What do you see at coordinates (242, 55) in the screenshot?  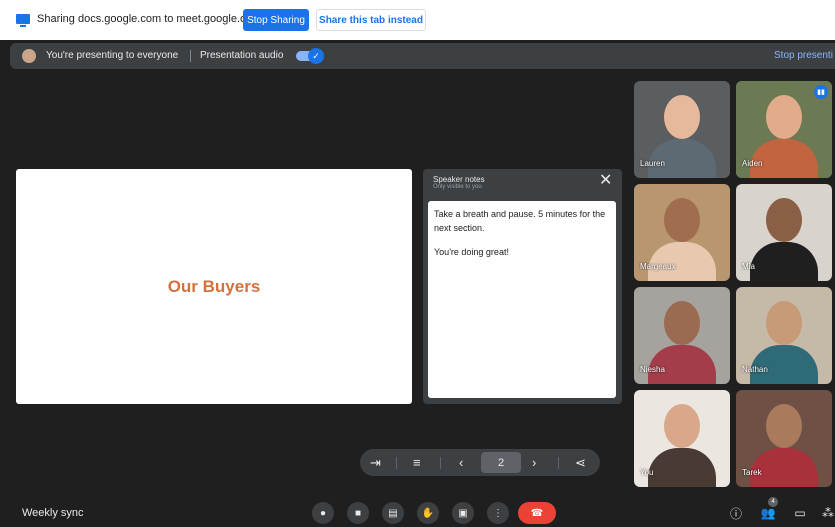 I see `presentation-audio-label: Presentation audio` at bounding box center [242, 55].